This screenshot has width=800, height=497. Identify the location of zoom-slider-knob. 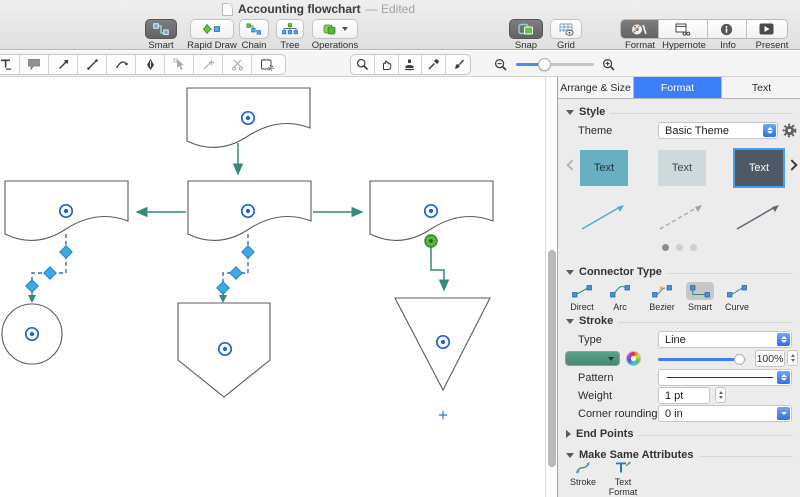
(544, 64).